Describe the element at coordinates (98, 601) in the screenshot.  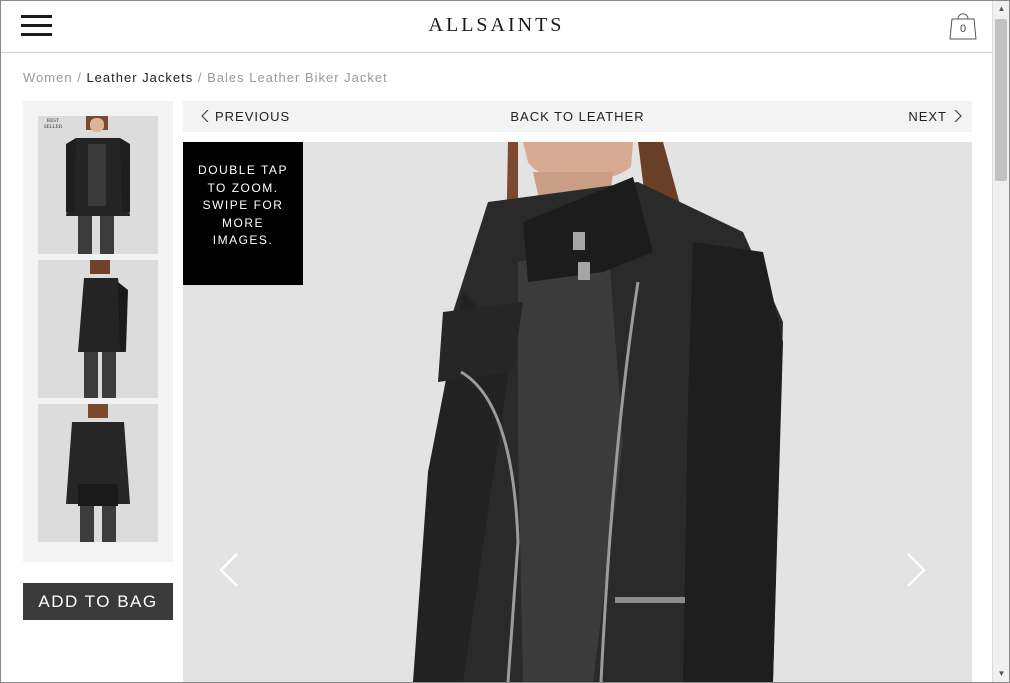
I see `add-to-bag-button: ADD TO BAG` at that location.